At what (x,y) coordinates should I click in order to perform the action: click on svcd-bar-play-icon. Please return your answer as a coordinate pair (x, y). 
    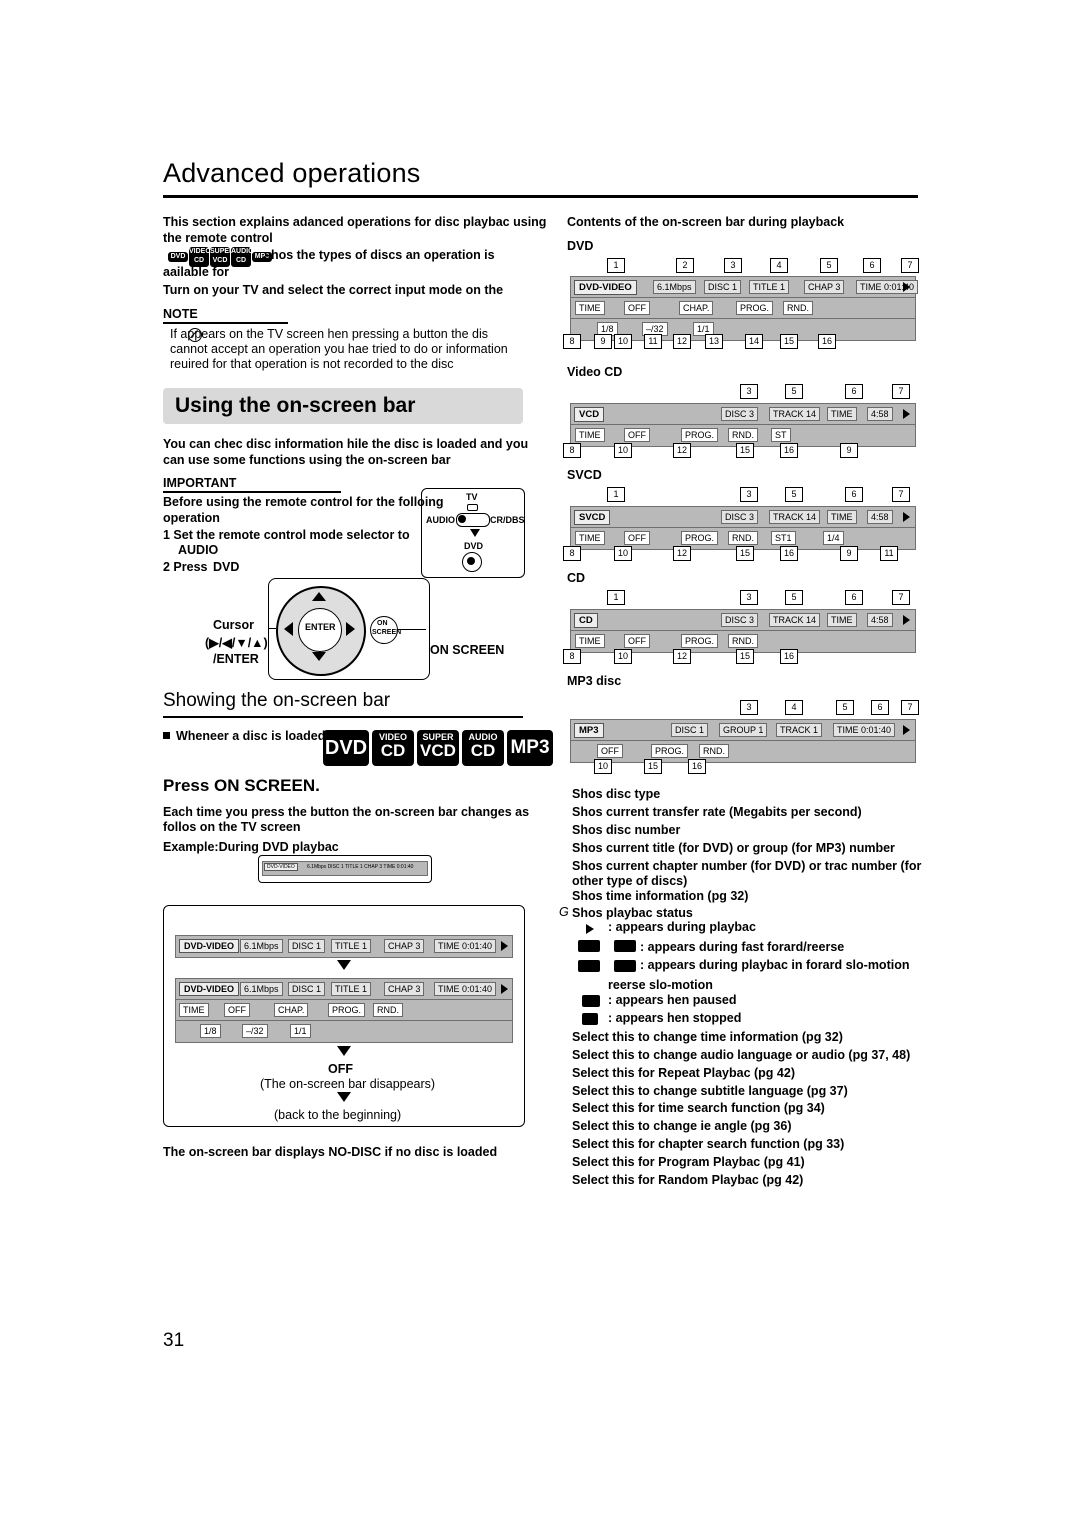
    Looking at the image, I should click on (906, 517).